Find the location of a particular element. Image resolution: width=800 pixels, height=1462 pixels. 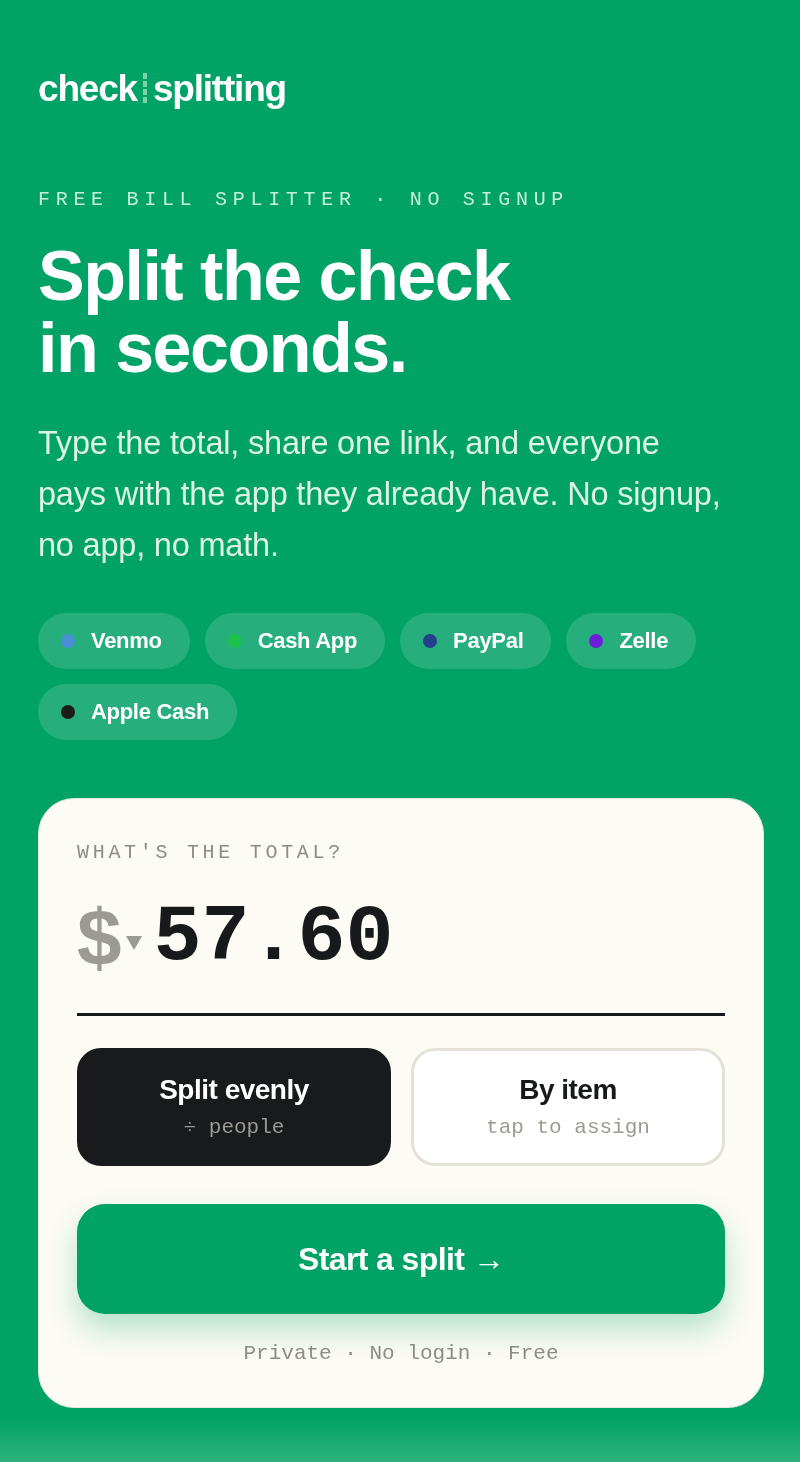

total-label: WHAT'S THE TOTAL? is located at coordinates (210, 853).